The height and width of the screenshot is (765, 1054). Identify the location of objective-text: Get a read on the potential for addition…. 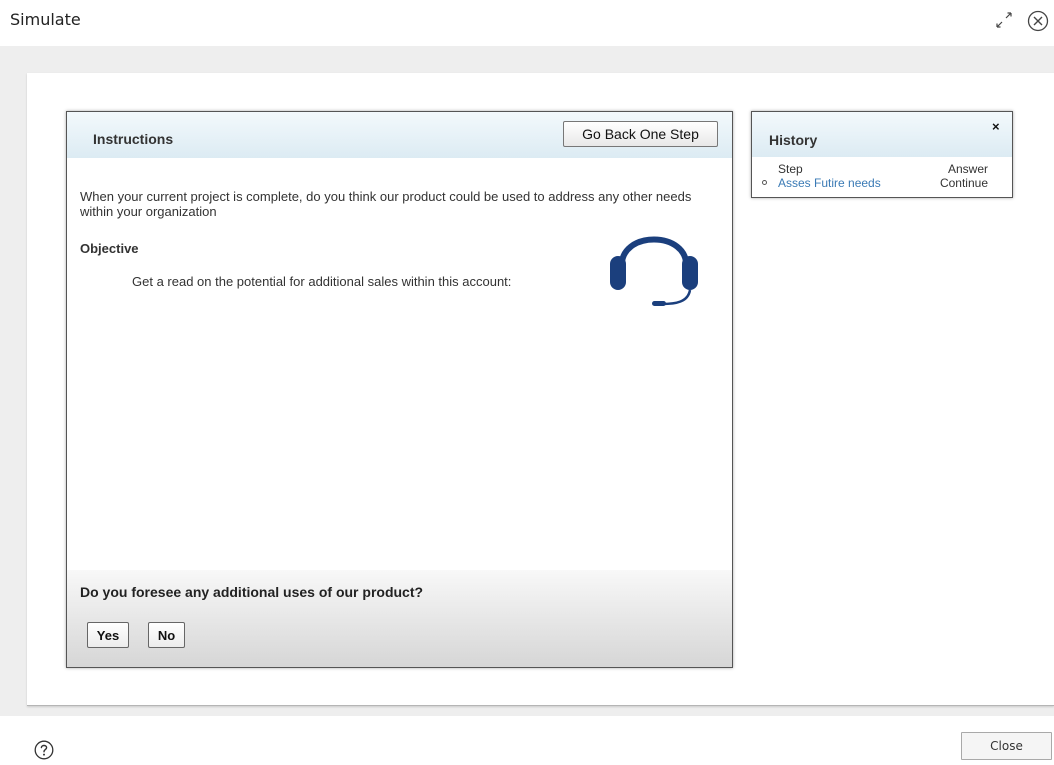
(322, 281).